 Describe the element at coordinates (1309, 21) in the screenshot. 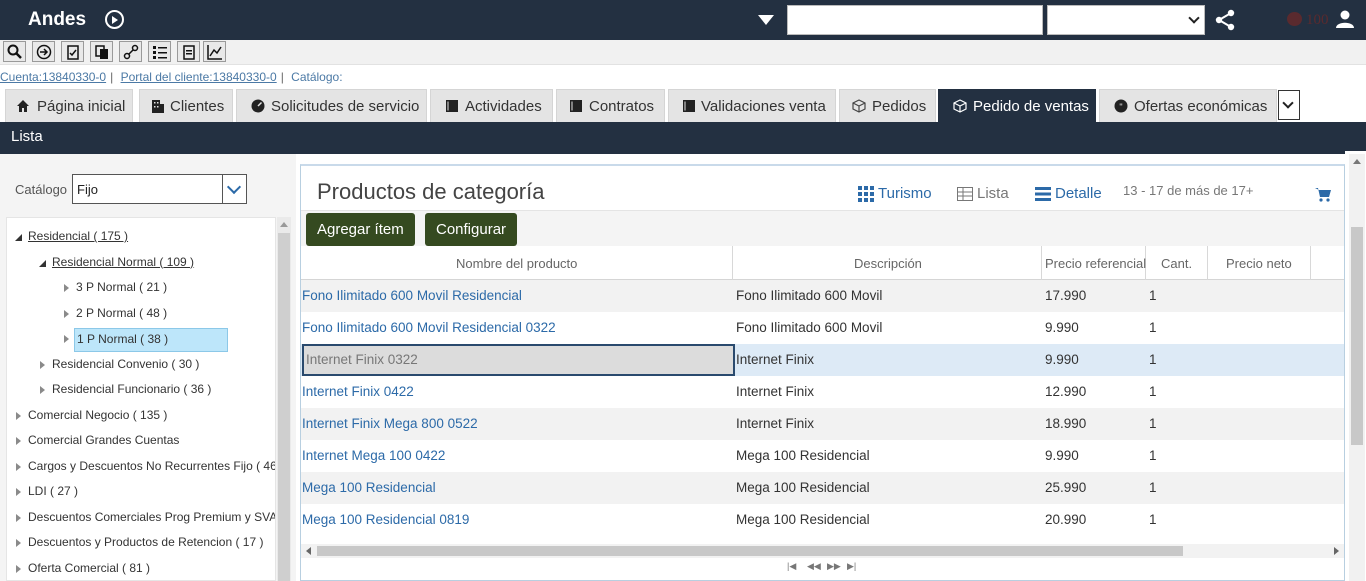

I see `notifications: 100` at that location.